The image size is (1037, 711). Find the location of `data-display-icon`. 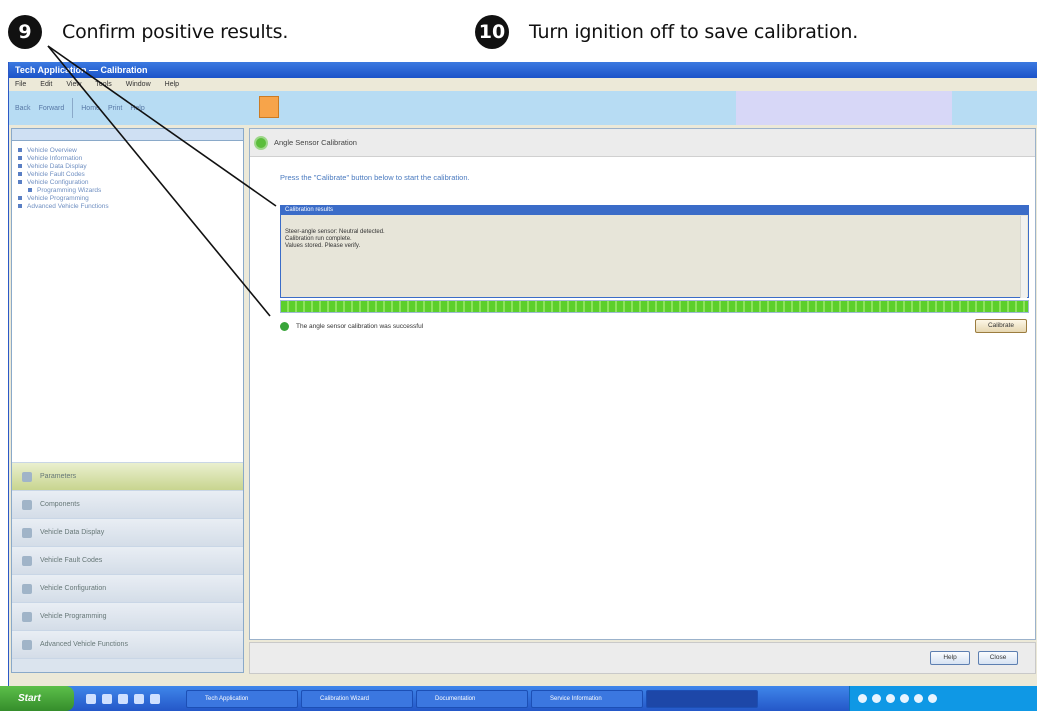

data-display-icon is located at coordinates (27, 532).